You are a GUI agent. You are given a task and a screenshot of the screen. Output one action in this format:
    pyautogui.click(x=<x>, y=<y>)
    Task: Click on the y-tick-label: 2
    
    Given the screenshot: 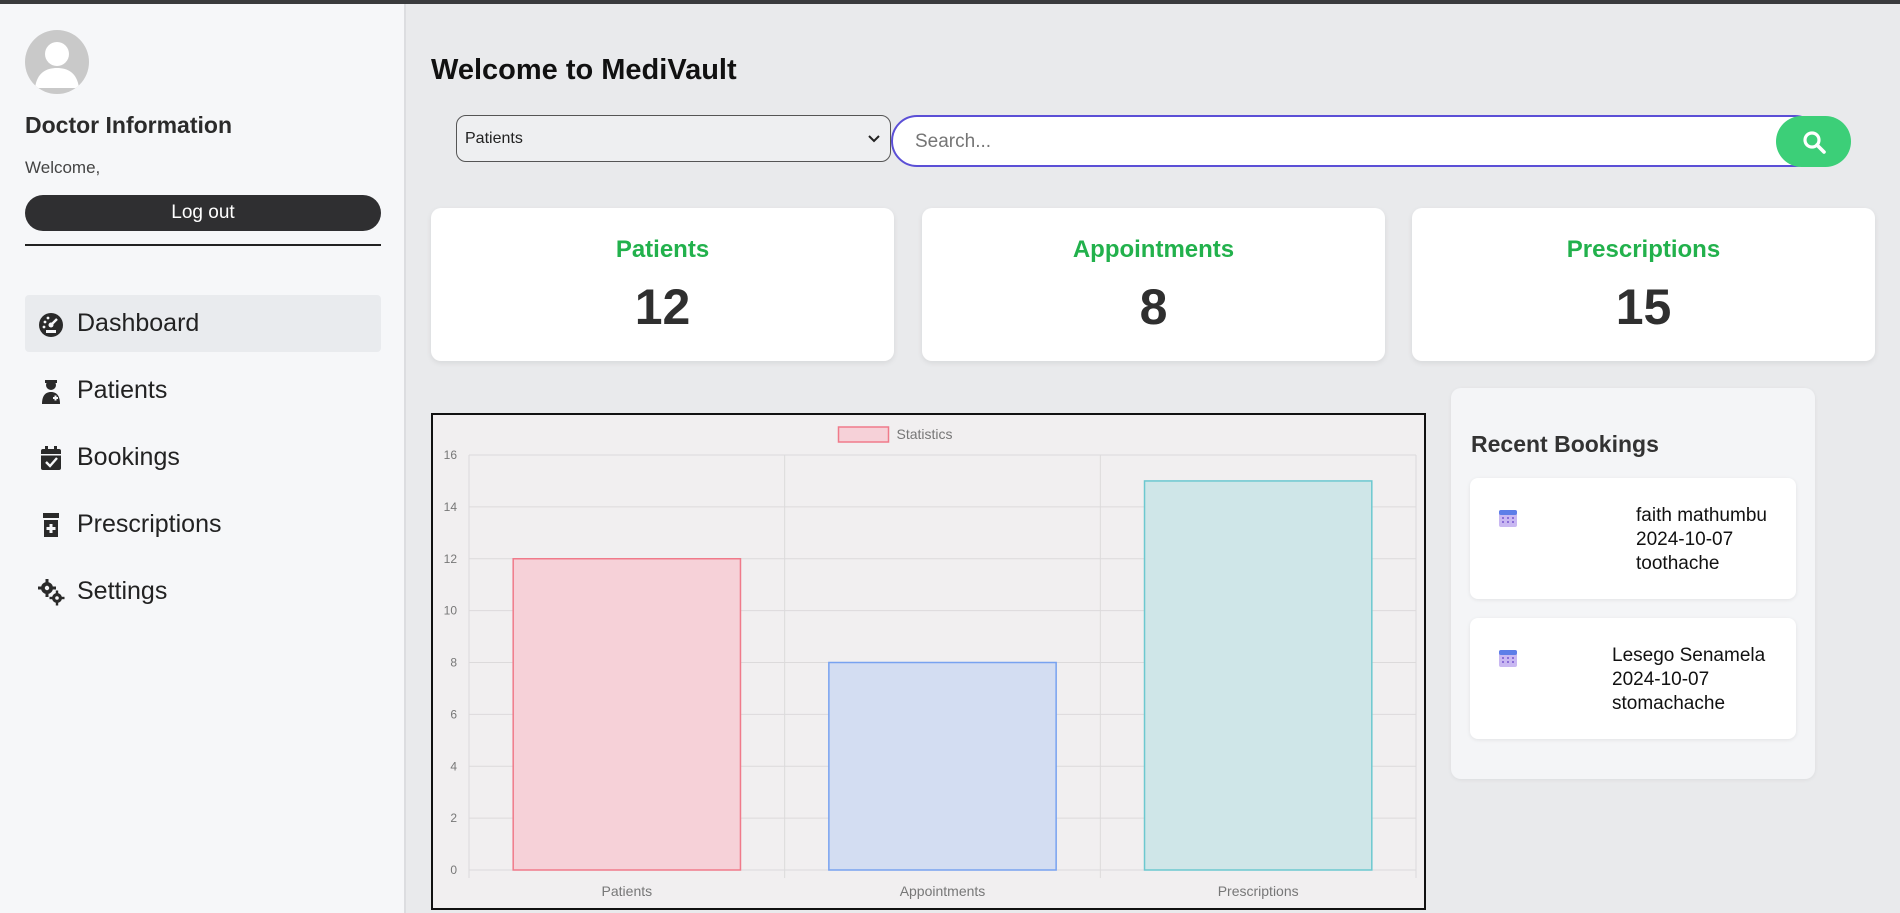 What is the action you would take?
    pyautogui.click(x=453, y=818)
    